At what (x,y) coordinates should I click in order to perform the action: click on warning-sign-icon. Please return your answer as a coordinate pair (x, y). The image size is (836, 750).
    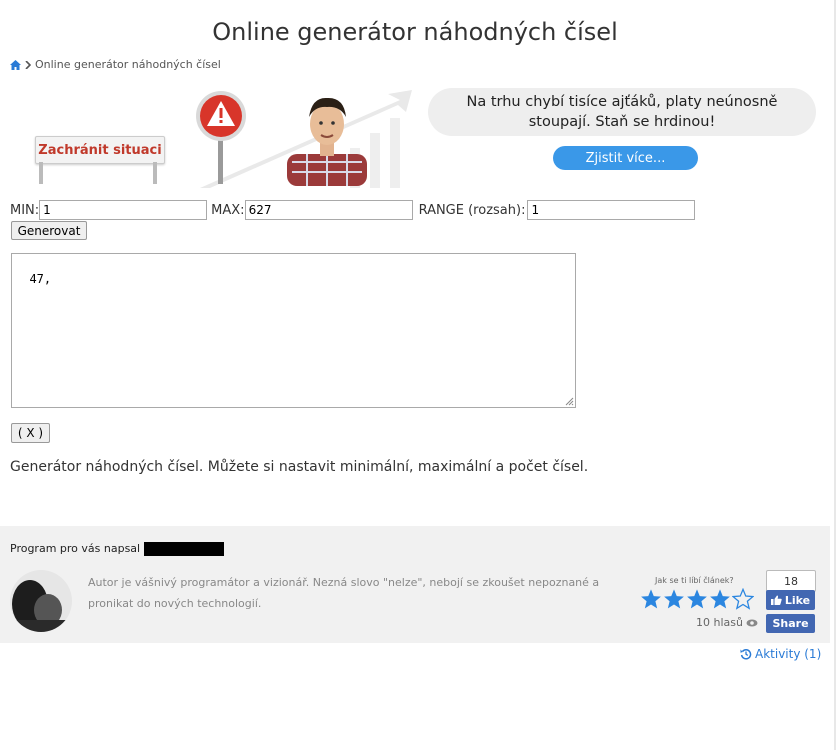
    Looking at the image, I should click on (221, 137).